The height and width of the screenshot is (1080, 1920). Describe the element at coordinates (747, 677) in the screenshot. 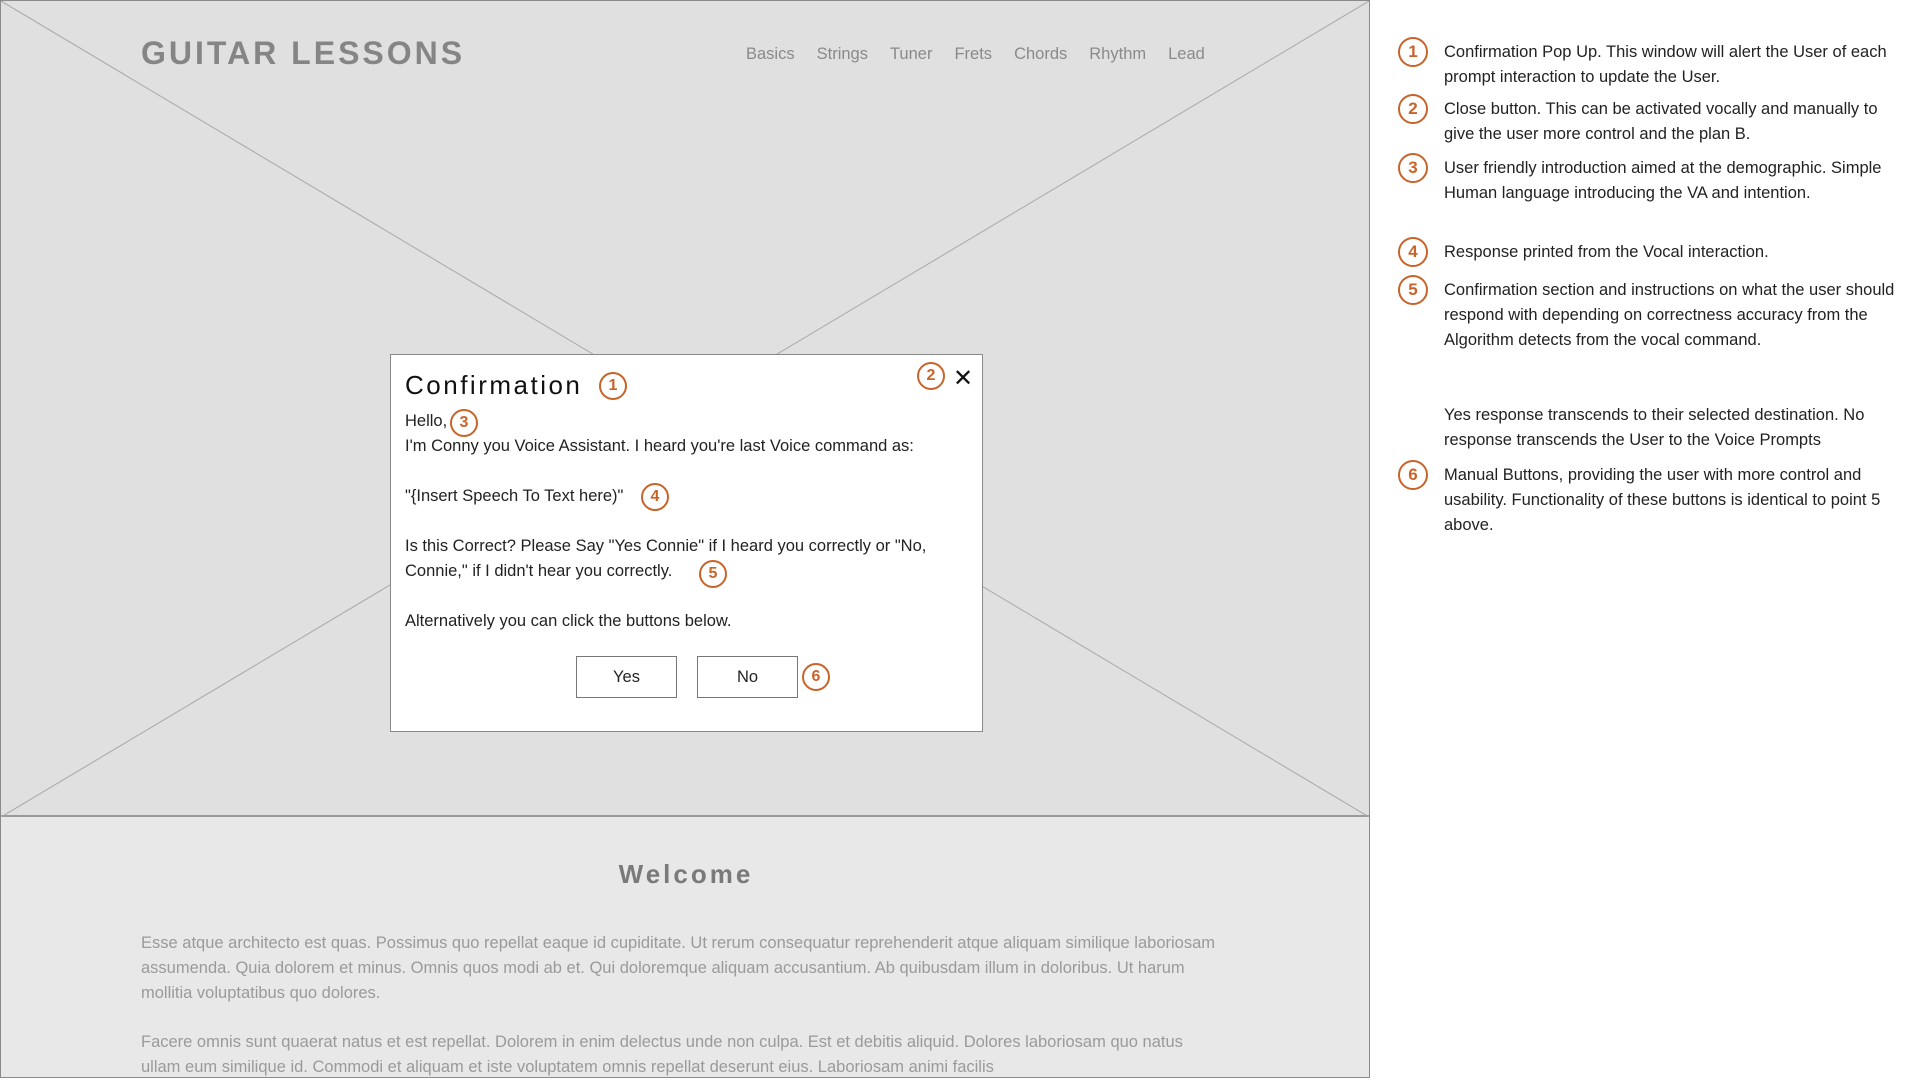

I see `no-button: No` at that location.